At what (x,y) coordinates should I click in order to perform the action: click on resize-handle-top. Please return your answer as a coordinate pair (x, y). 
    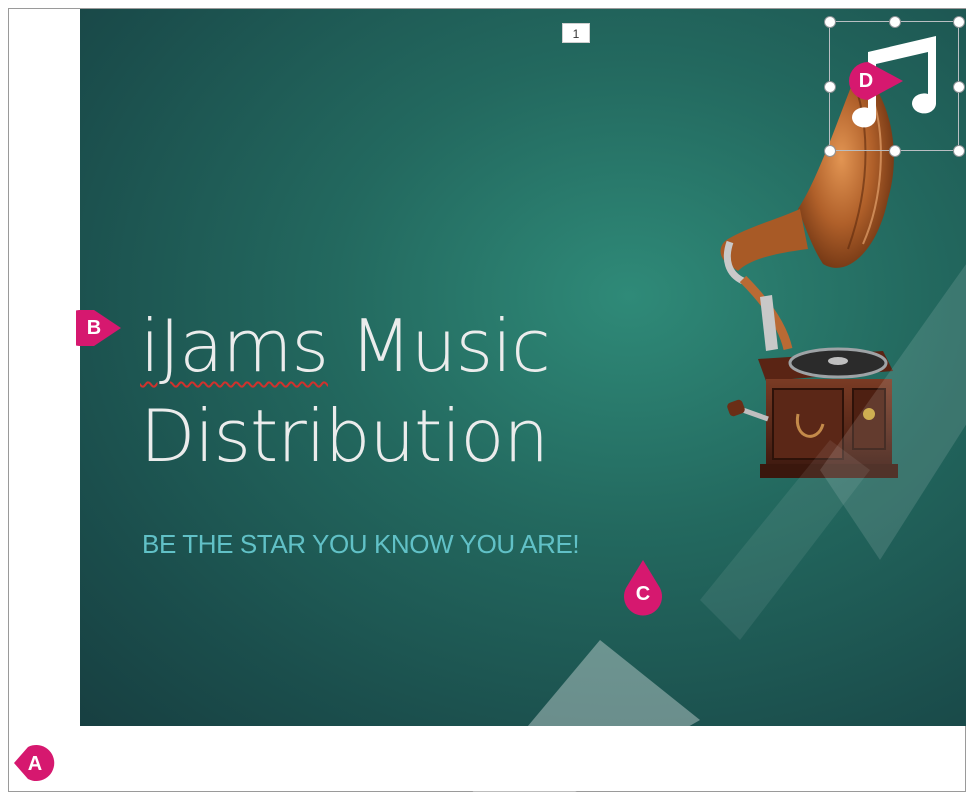
    Looking at the image, I should click on (895, 22).